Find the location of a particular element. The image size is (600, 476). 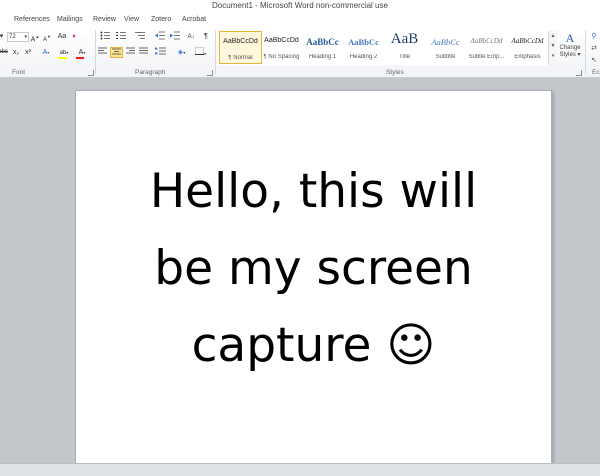

paragraph-dialog-launcher is located at coordinates (210, 73).